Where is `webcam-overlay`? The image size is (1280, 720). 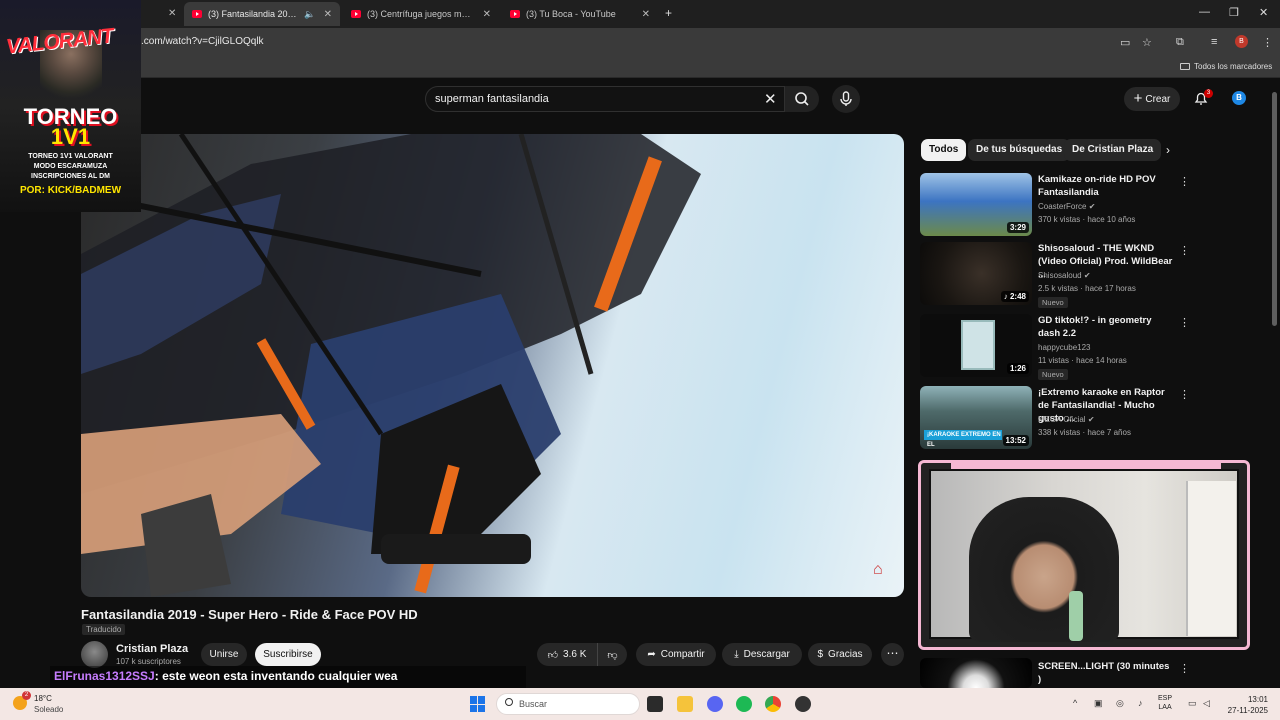
webcam-overlay is located at coordinates (1084, 555).